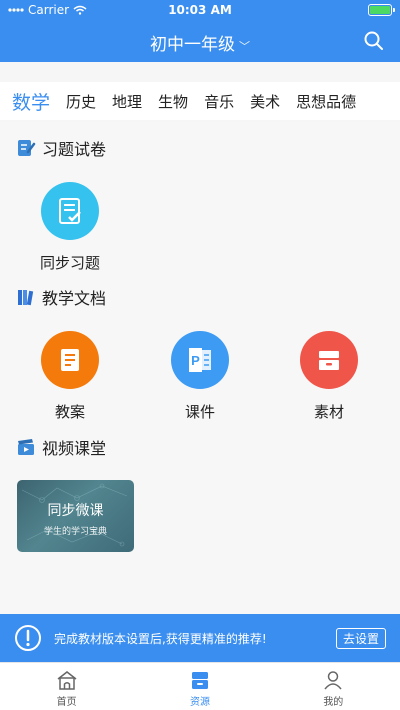 Image resolution: width=400 pixels, height=710 pixels. What do you see at coordinates (361, 638) in the screenshot?
I see `go-settings-button: 去设置` at bounding box center [361, 638].